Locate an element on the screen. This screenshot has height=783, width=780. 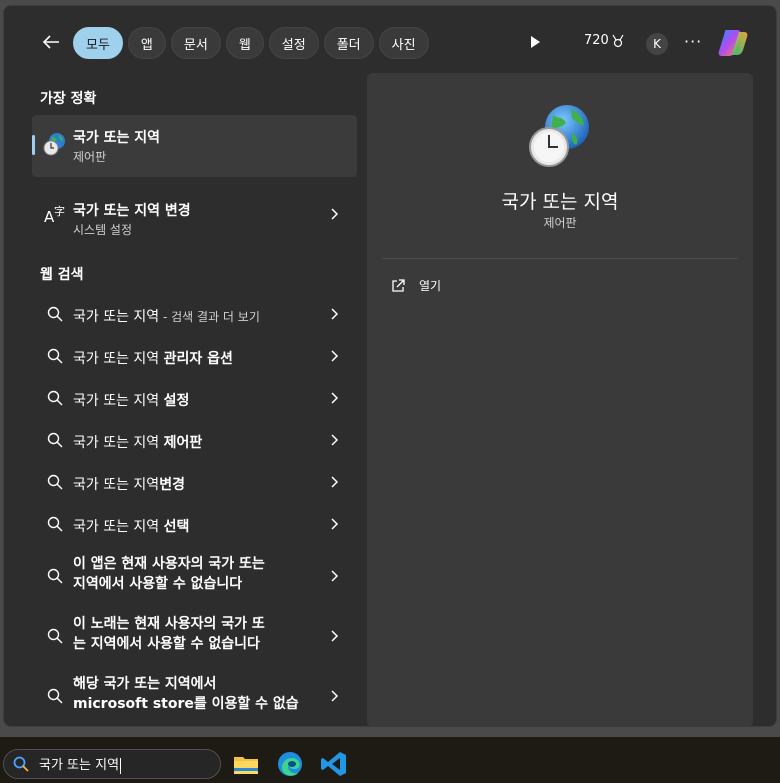
open-button: 열기 is located at coordinates (416, 285).